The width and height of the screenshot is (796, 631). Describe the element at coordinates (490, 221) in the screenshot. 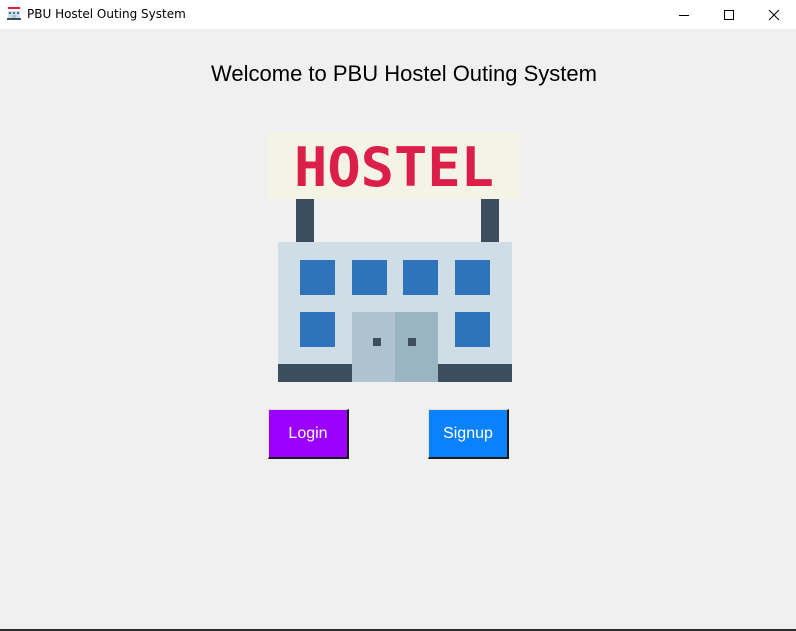

I see `sign-post-right` at that location.